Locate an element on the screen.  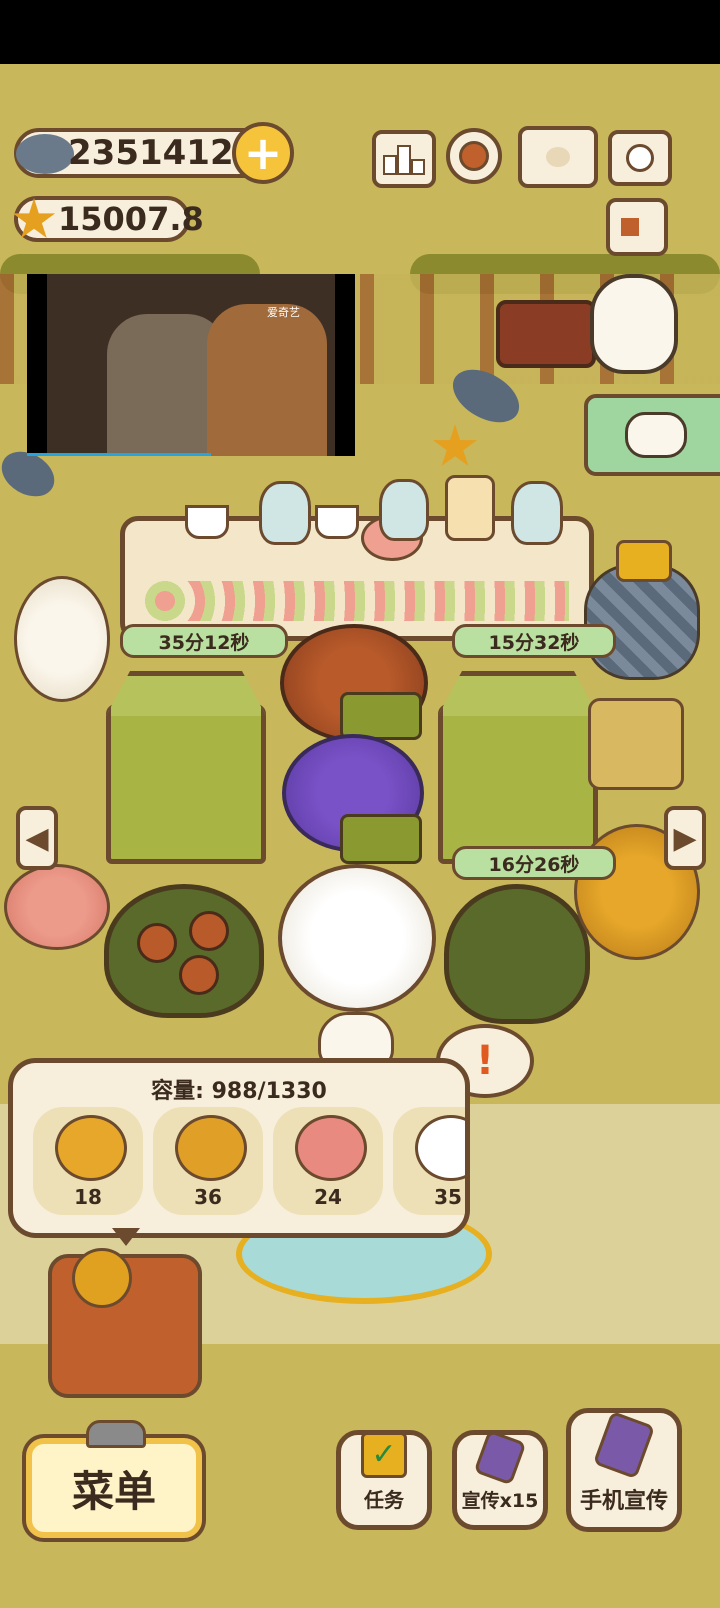
storage-slot: 24 is located at coordinates (328, 1161).